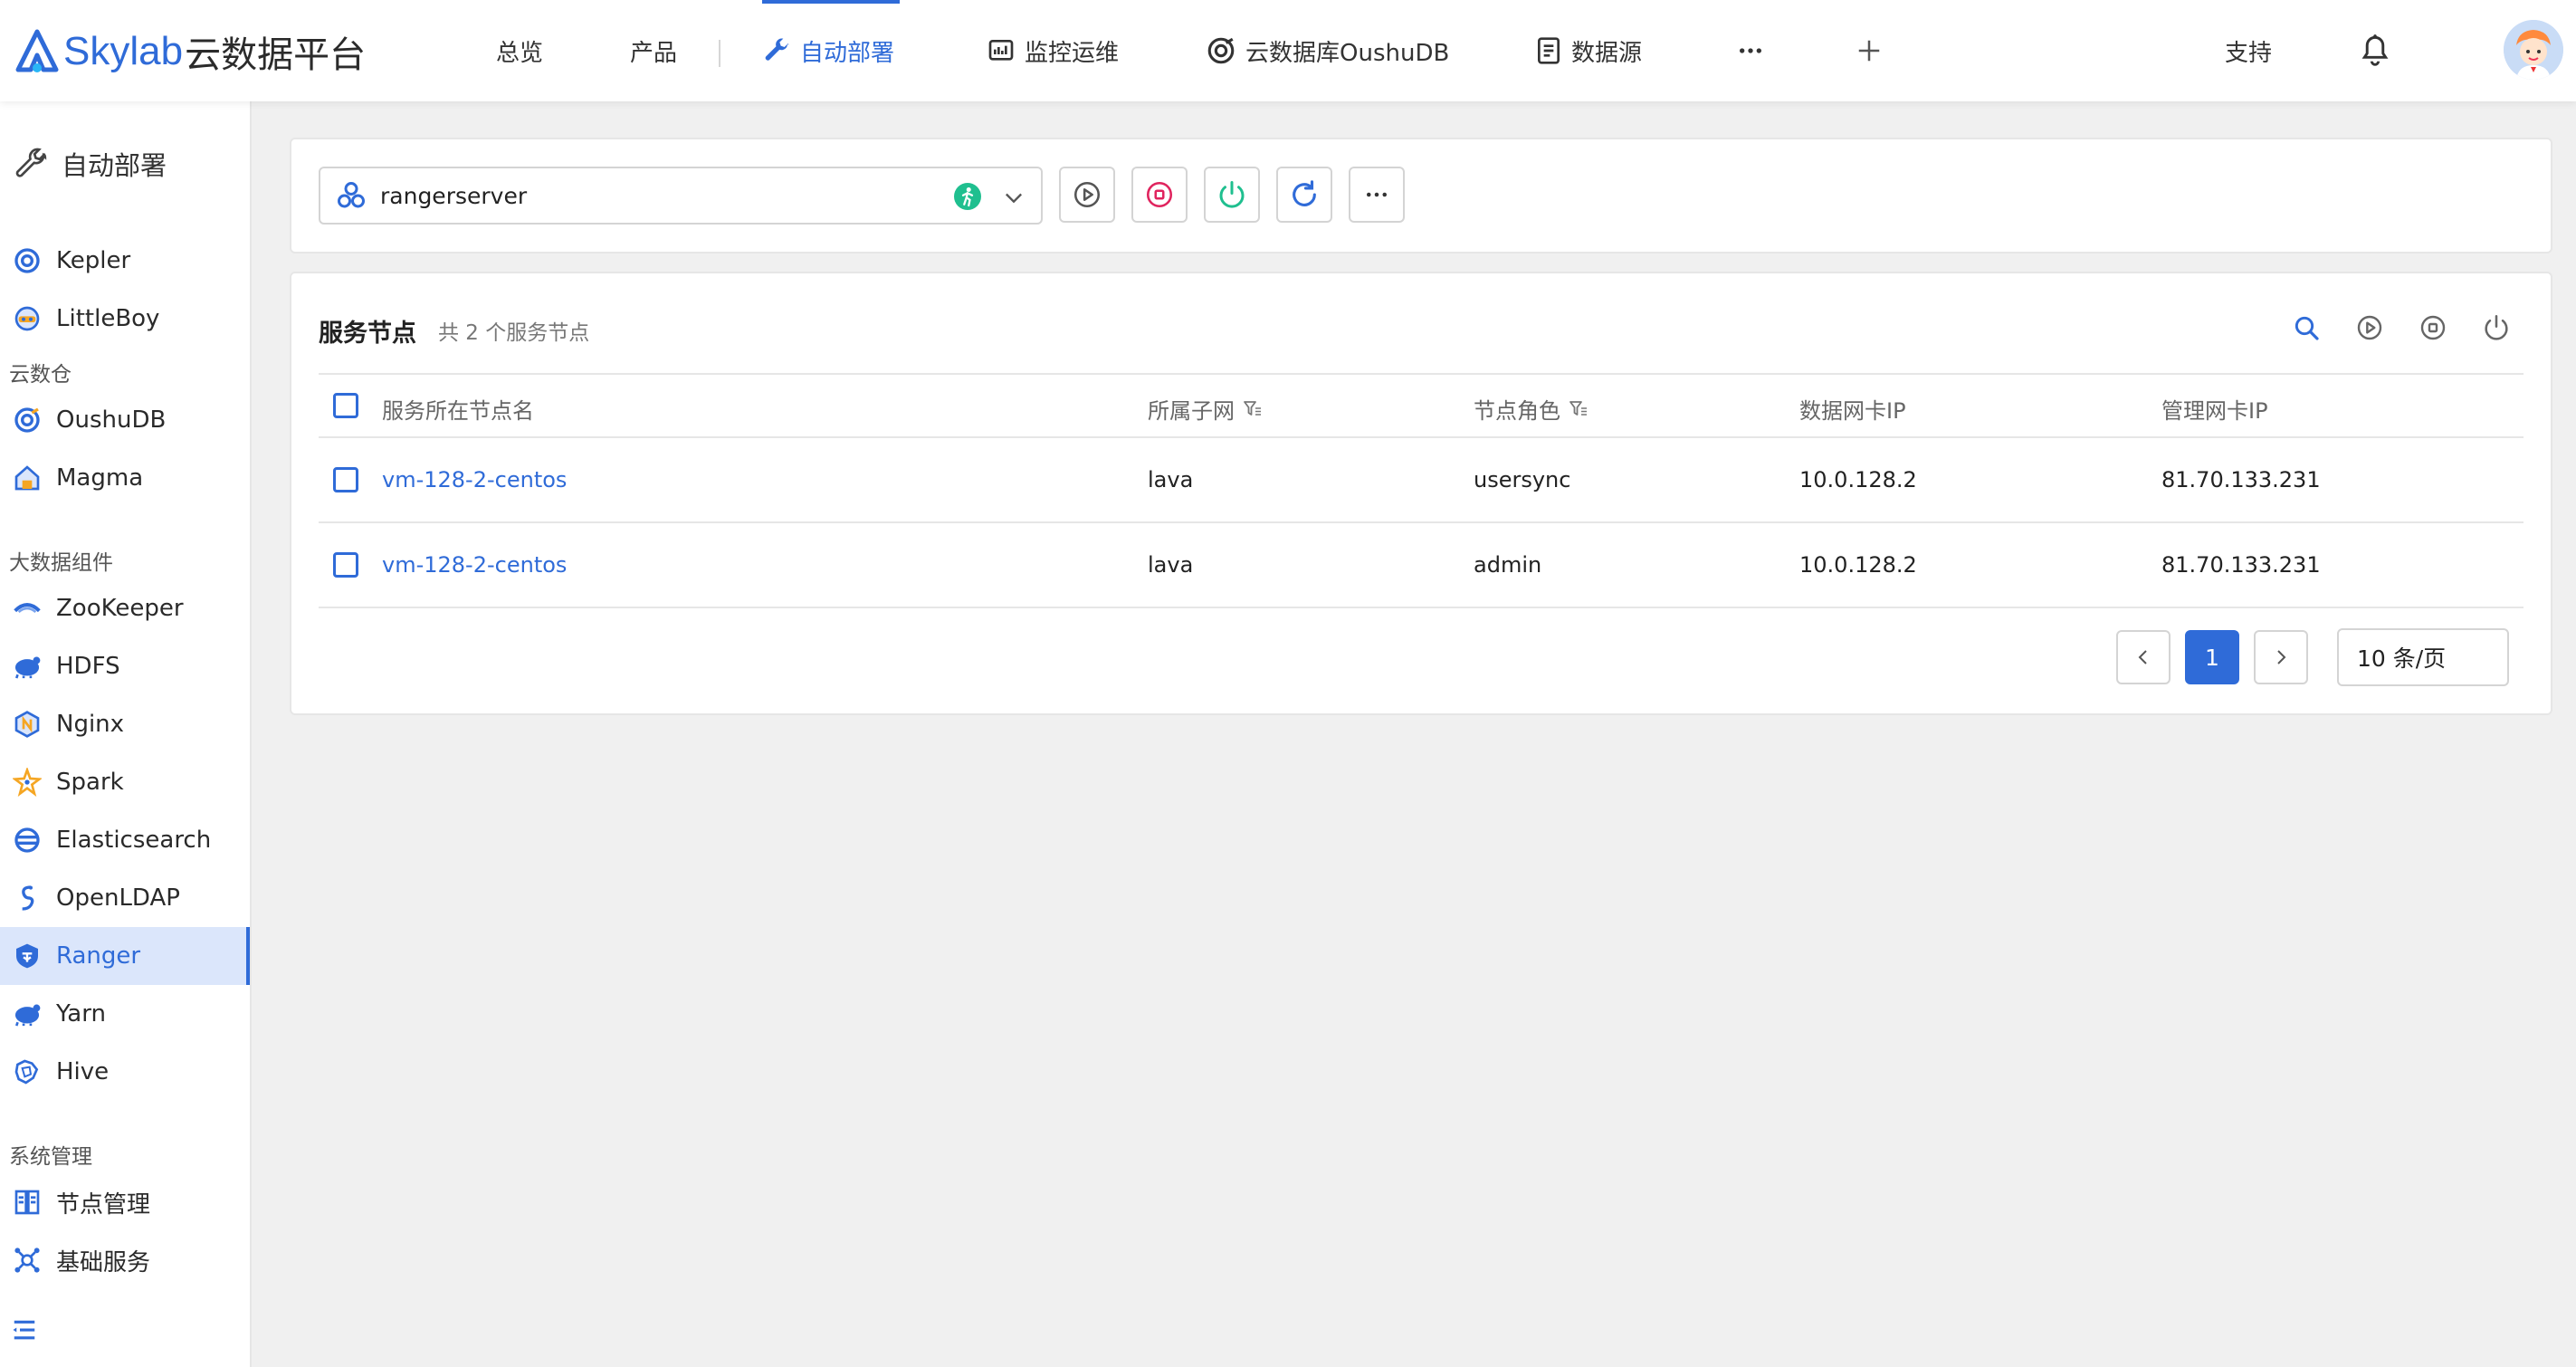 Image resolution: width=2576 pixels, height=1367 pixels. Describe the element at coordinates (125, 840) in the screenshot. I see `sidebar-item-elasticsearch: Elasticsearch` at that location.